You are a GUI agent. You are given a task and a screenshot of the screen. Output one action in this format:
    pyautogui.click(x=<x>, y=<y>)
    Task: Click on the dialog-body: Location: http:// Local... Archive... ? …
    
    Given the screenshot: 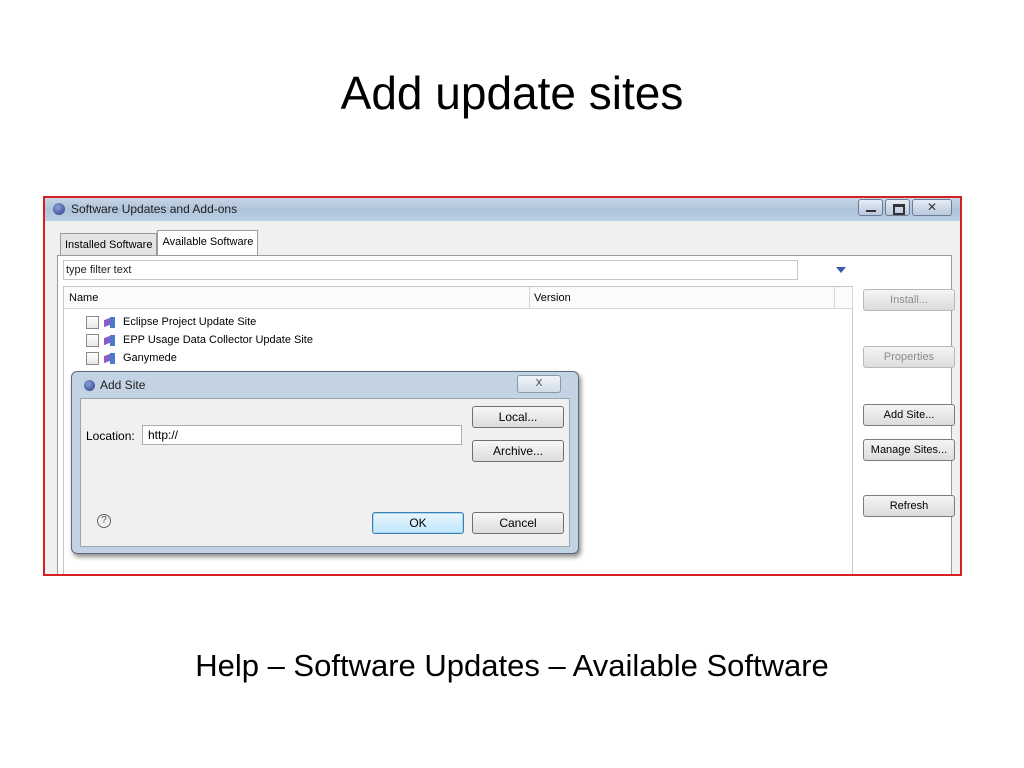 What is the action you would take?
    pyautogui.click(x=325, y=472)
    